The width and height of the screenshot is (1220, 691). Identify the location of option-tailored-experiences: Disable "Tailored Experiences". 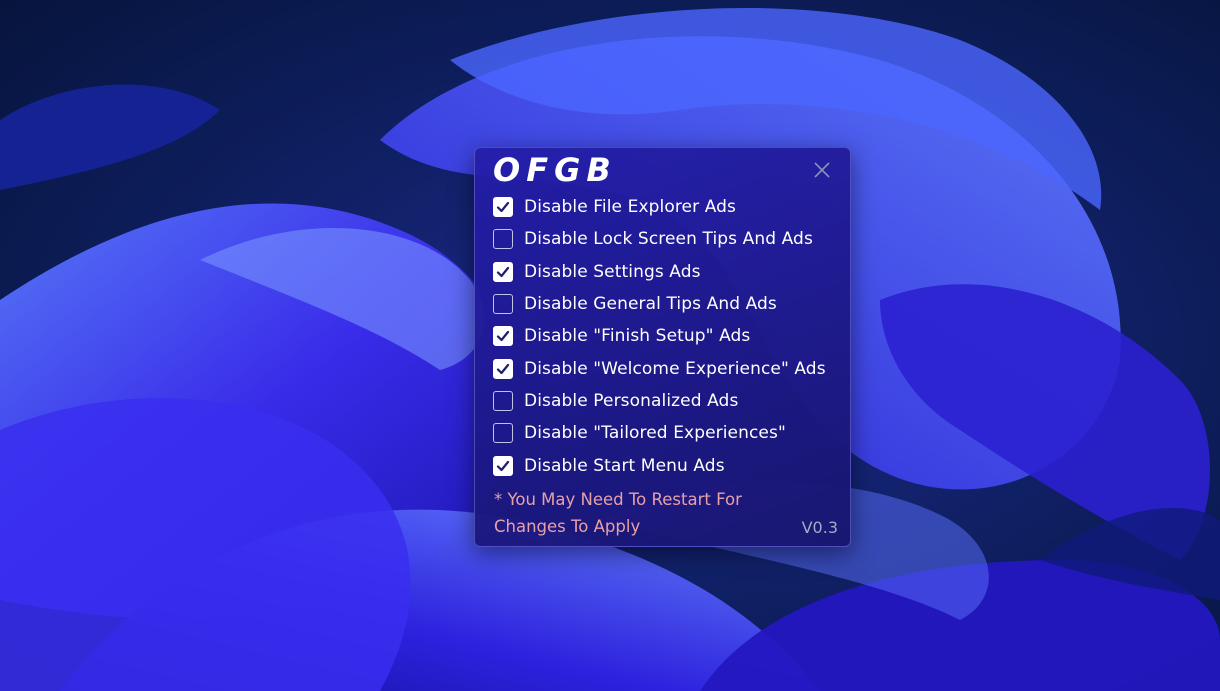
(659, 433).